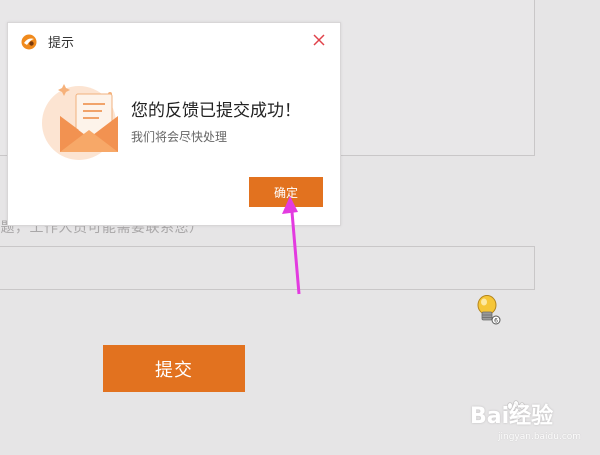 This screenshot has height=455, width=600. I want to click on dialog-title: 提示, so click(61, 43).